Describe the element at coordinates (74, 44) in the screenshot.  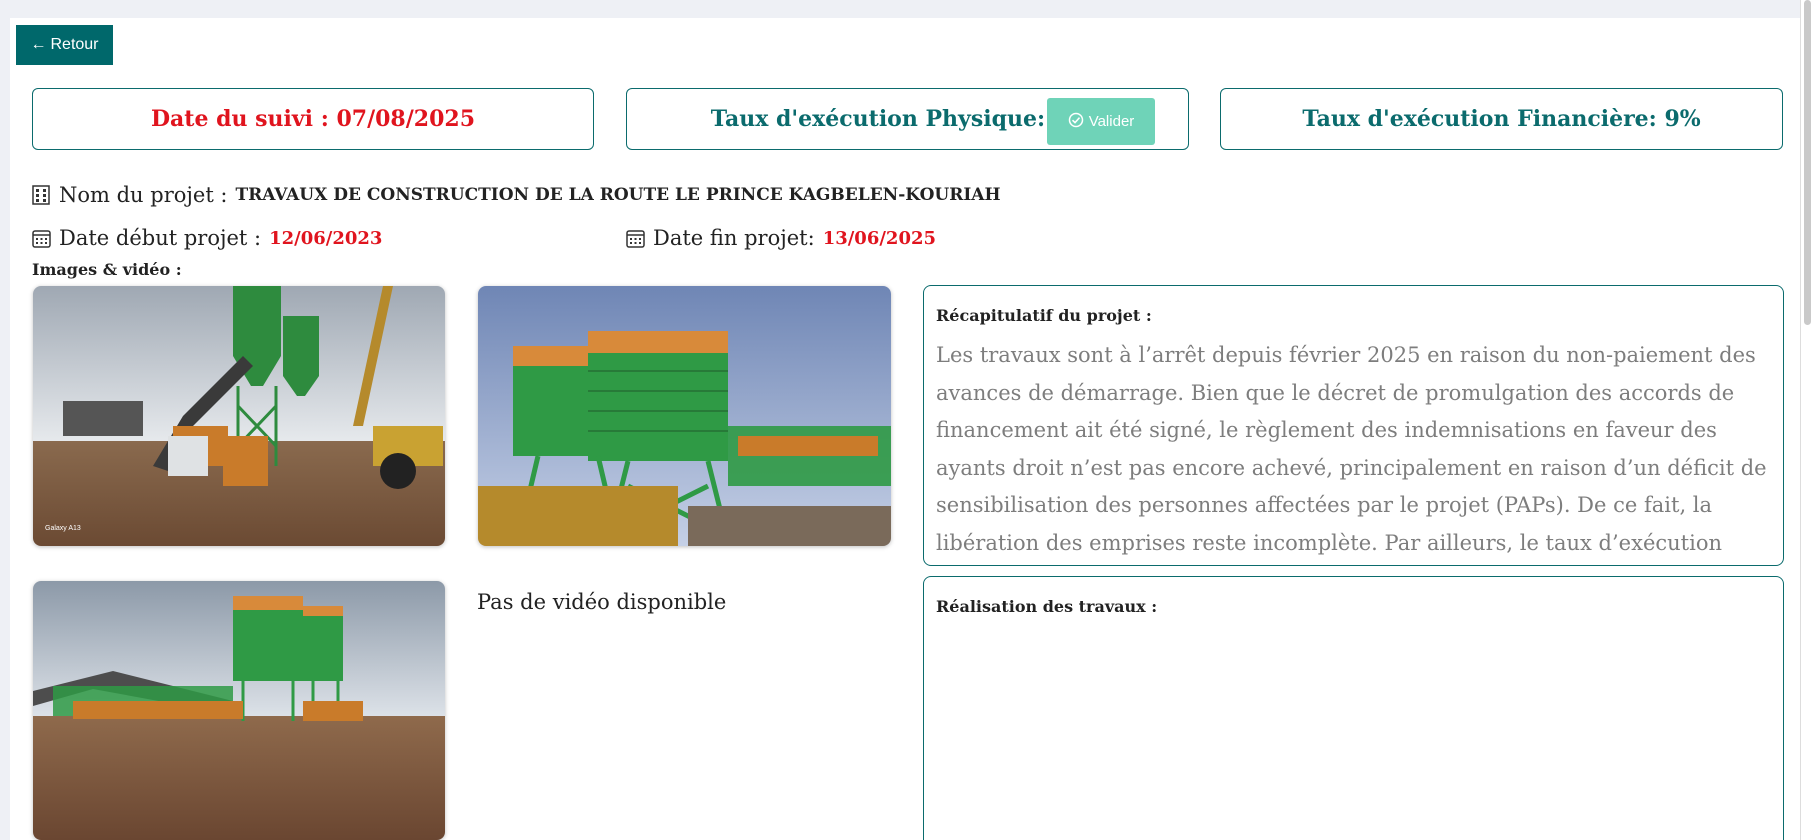
I see `back-button-label: Retour` at that location.